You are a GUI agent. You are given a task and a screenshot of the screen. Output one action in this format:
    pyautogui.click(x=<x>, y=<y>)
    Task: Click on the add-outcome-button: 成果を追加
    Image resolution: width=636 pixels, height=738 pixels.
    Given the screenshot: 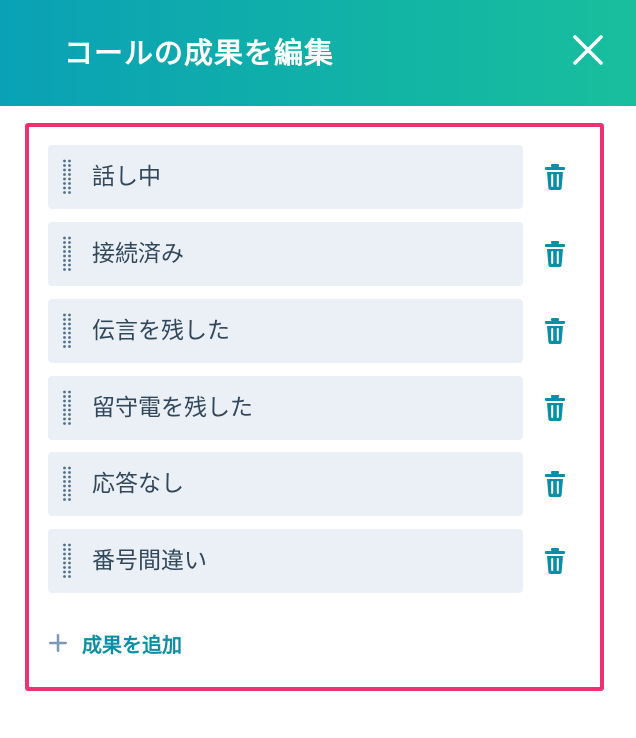 What is the action you would take?
    pyautogui.click(x=115, y=643)
    